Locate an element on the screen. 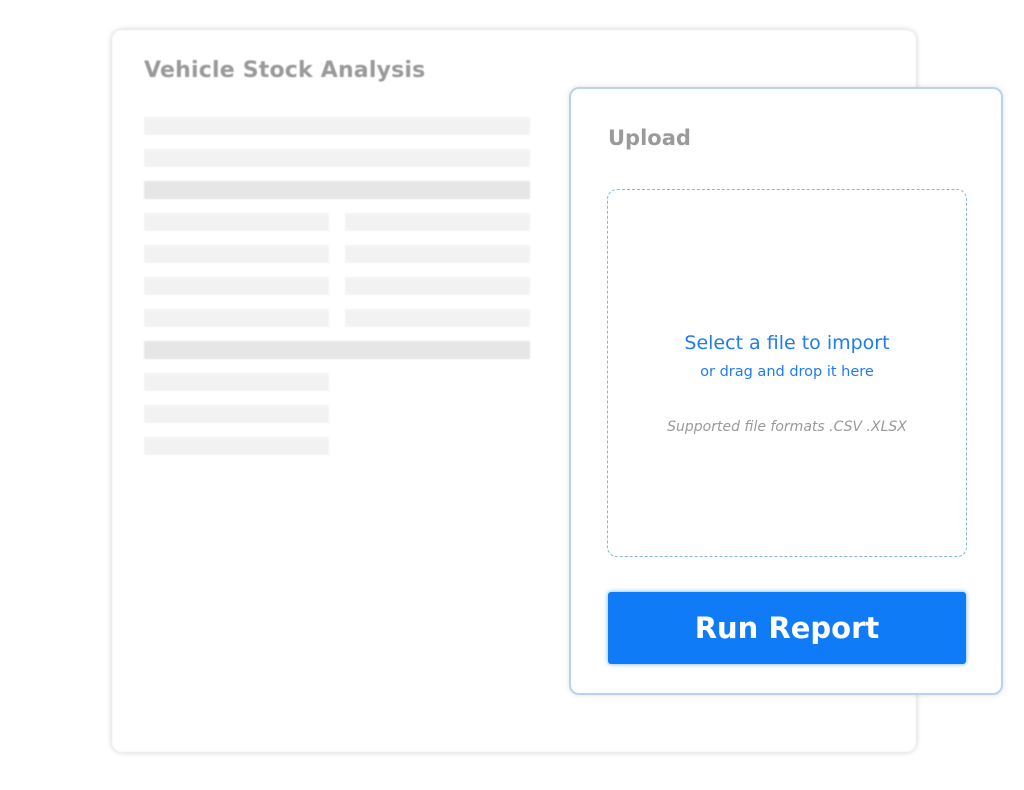 The height and width of the screenshot is (790, 1024). drag-drop-hint: or drag and drop it here is located at coordinates (787, 372).